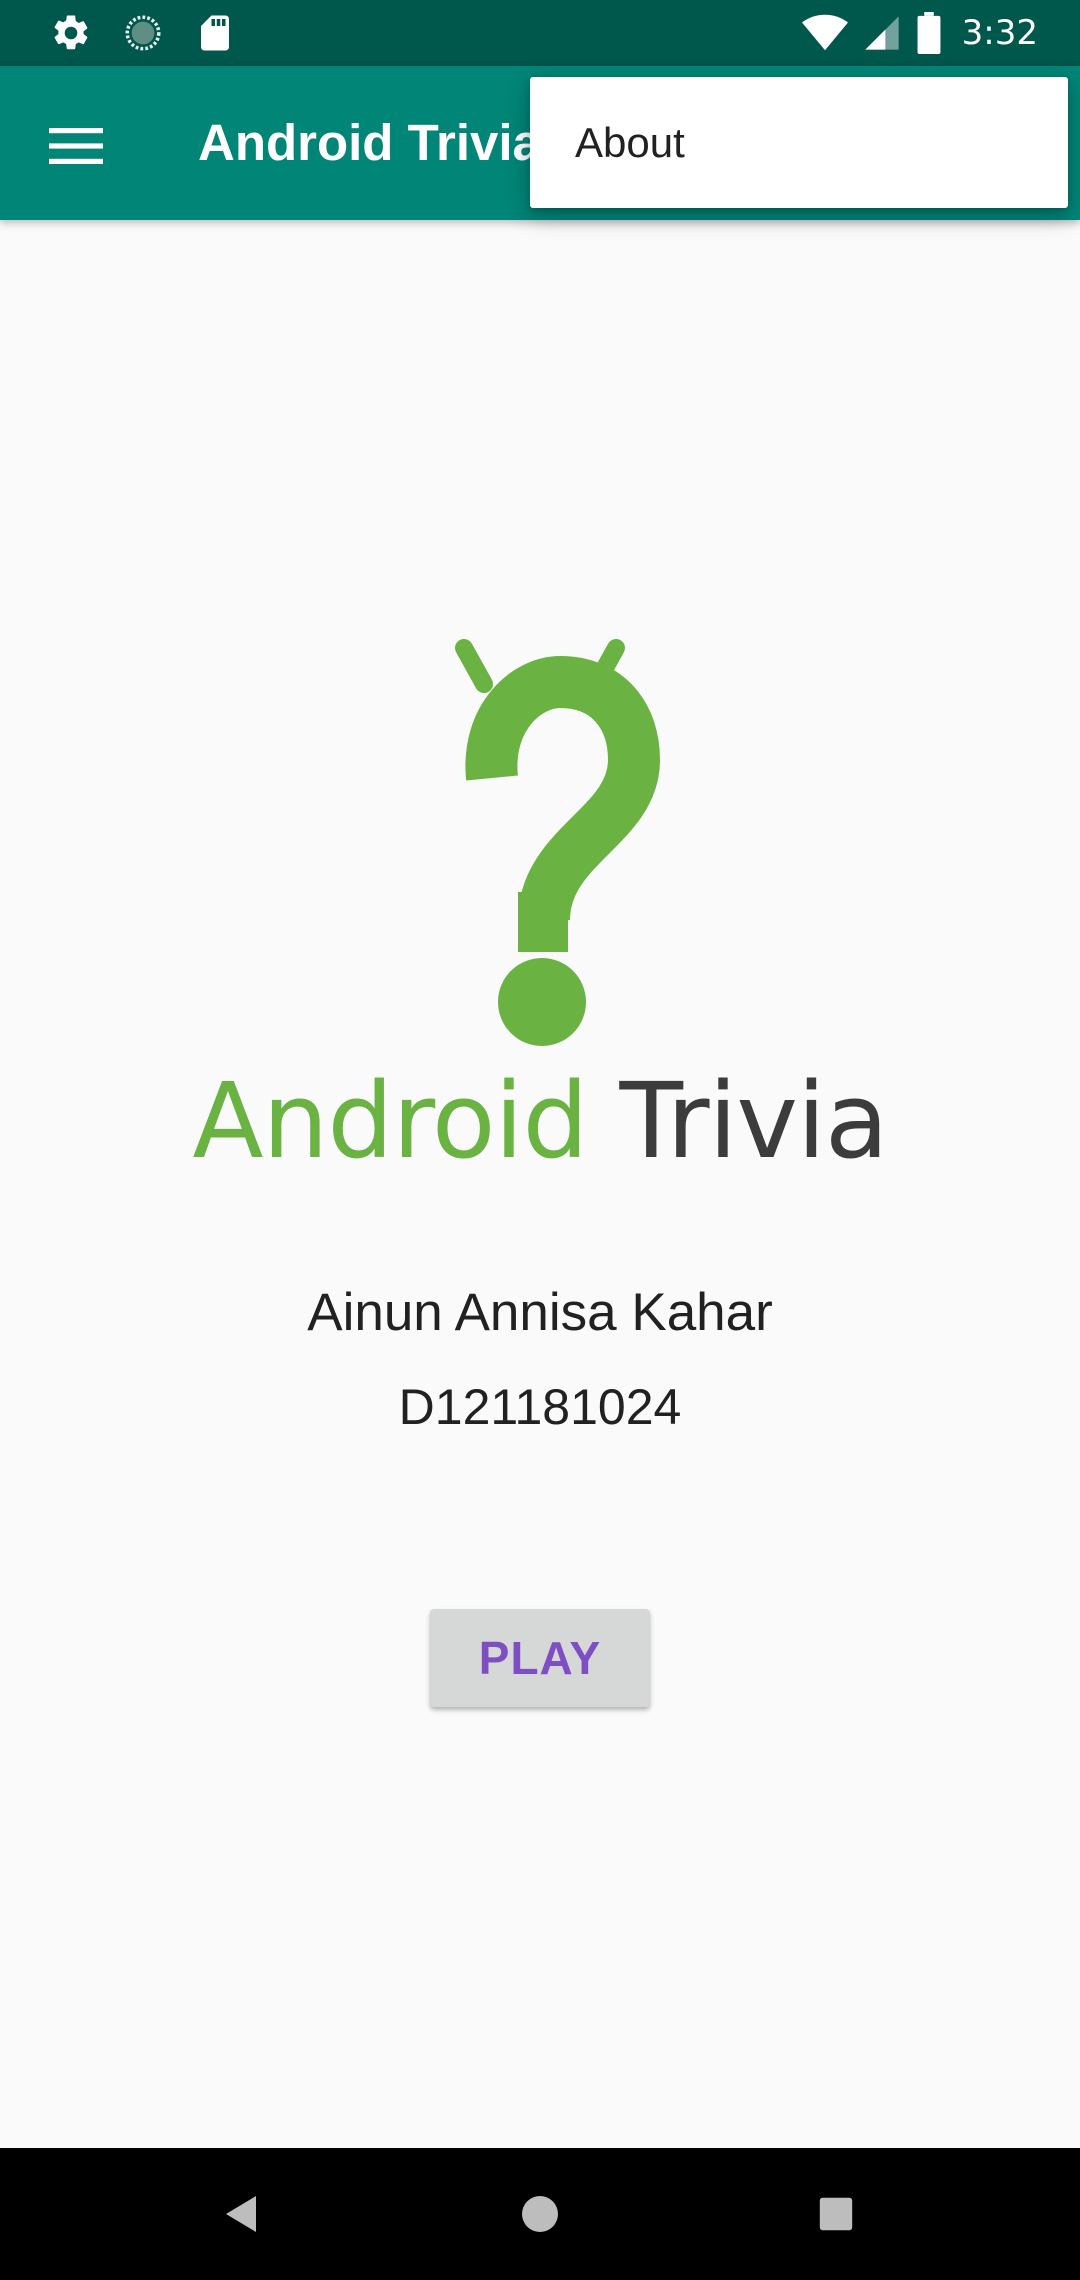 The height and width of the screenshot is (2280, 1080). I want to click on logo-word-trivia: Trivia, so click(754, 1121).